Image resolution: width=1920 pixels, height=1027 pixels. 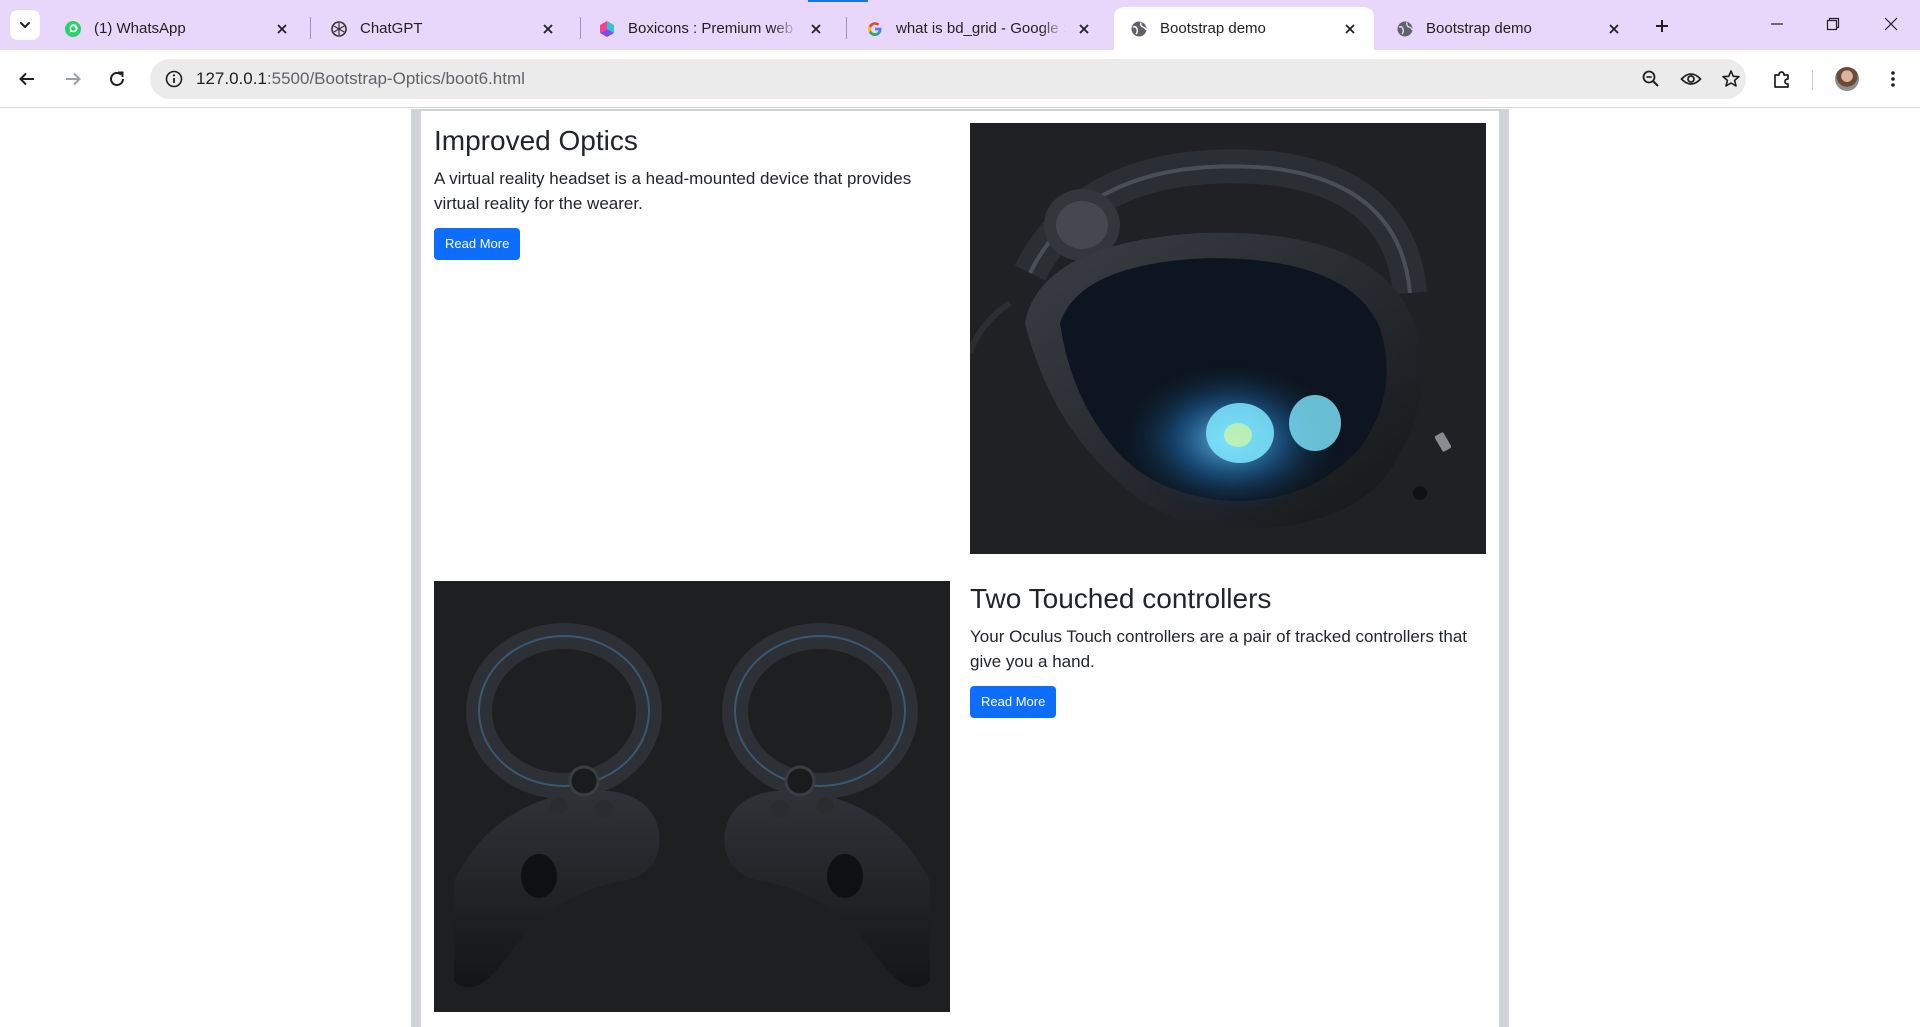 I want to click on google-icon, so click(x=875, y=29).